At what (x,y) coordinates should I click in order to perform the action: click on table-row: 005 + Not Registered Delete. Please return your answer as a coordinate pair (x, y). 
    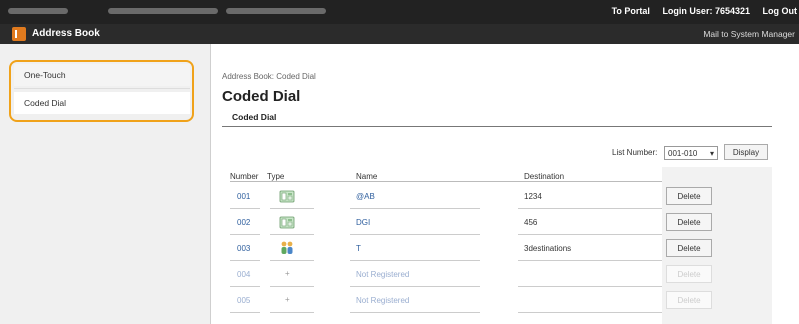
    Looking at the image, I should click on (399, 301).